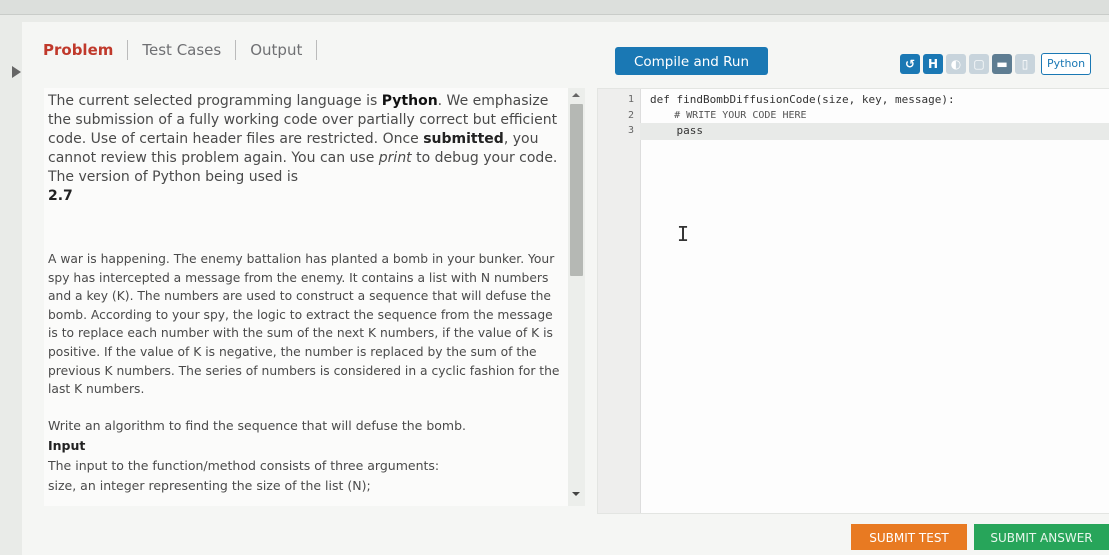  What do you see at coordinates (576, 494) in the screenshot?
I see `scroll-down-icon` at bounding box center [576, 494].